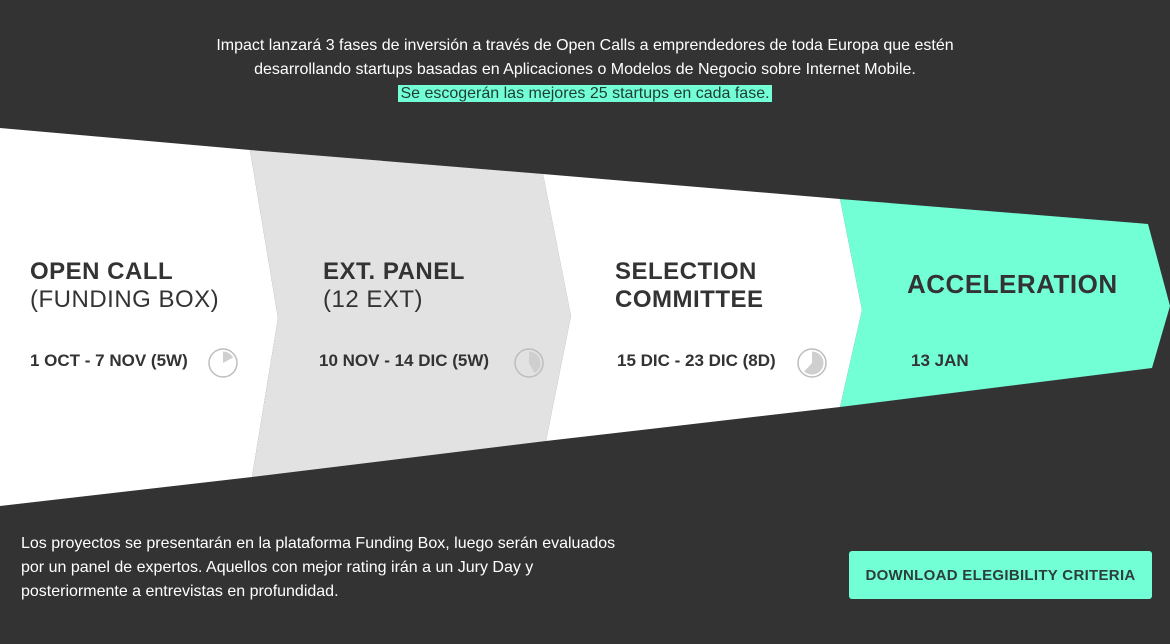  Describe the element at coordinates (1005, 303) in the screenshot. I see `phase-4-band` at that location.